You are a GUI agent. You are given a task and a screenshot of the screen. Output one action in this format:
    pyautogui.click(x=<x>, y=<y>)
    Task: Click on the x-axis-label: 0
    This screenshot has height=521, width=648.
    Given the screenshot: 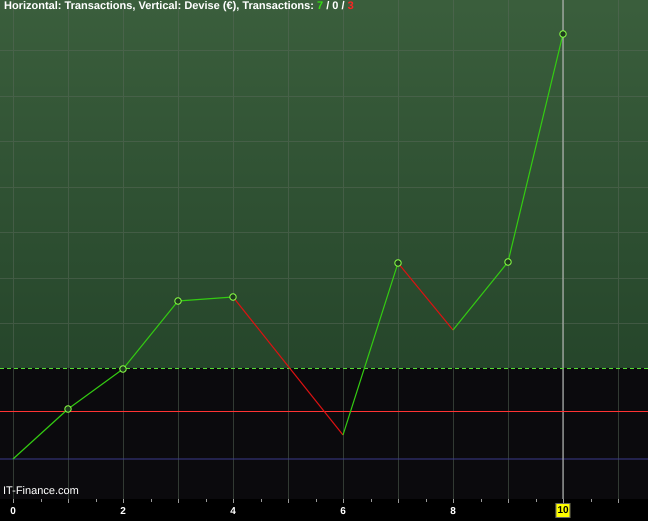 What is the action you would take?
    pyautogui.click(x=13, y=511)
    